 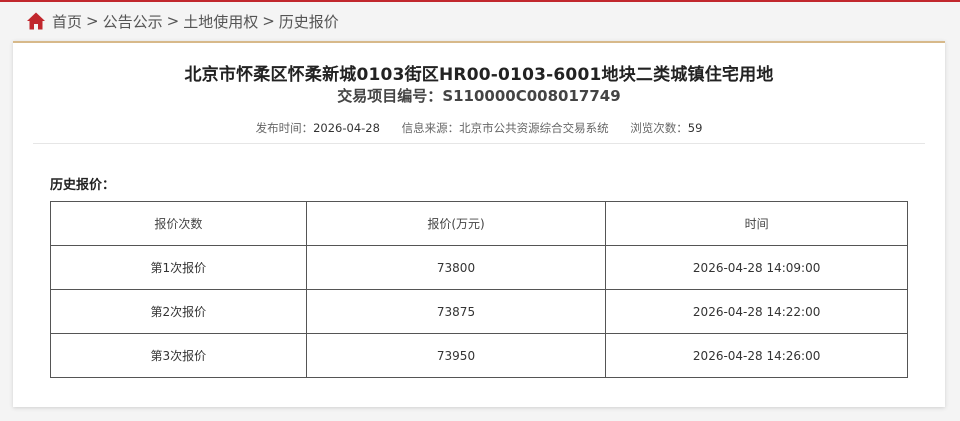 I want to click on column-header-time: 时间, so click(x=756, y=223).